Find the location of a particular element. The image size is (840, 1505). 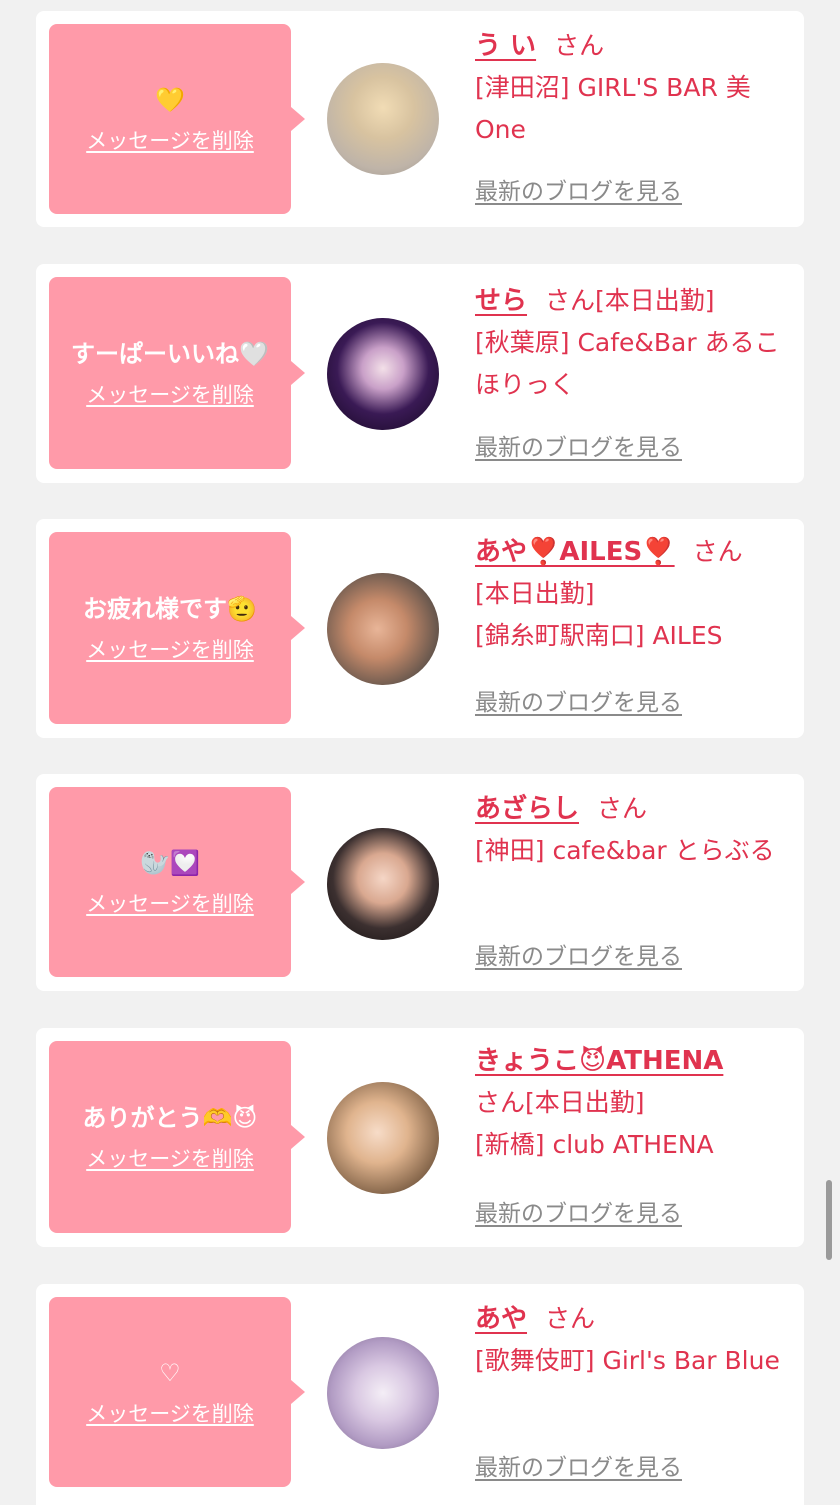

shop-name: [新橋] club ATHENA is located at coordinates (594, 1144).